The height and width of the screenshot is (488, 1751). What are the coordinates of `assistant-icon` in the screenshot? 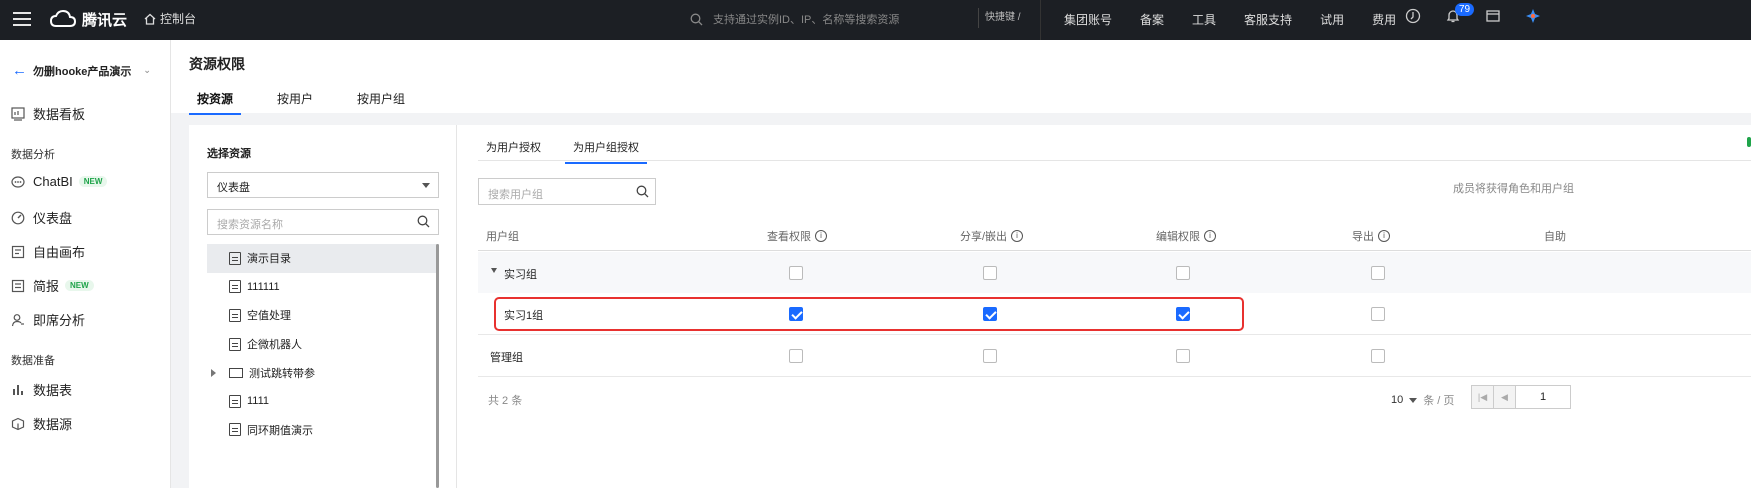 It's located at (1414, 17).